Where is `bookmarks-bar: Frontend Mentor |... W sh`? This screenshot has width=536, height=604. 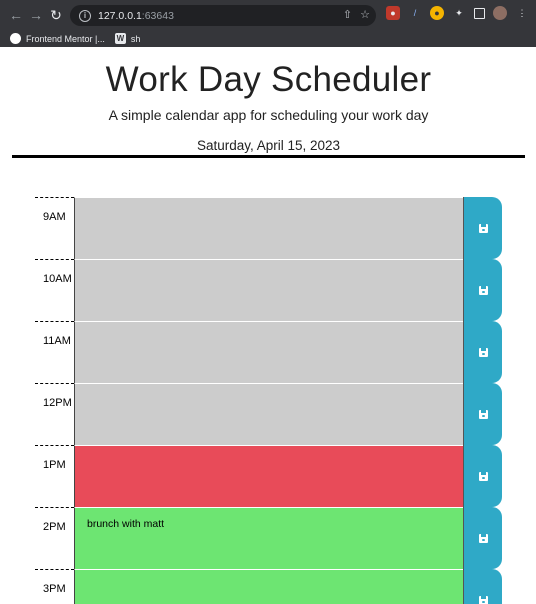
bookmarks-bar: Frontend Mentor |... W sh is located at coordinates (268, 38).